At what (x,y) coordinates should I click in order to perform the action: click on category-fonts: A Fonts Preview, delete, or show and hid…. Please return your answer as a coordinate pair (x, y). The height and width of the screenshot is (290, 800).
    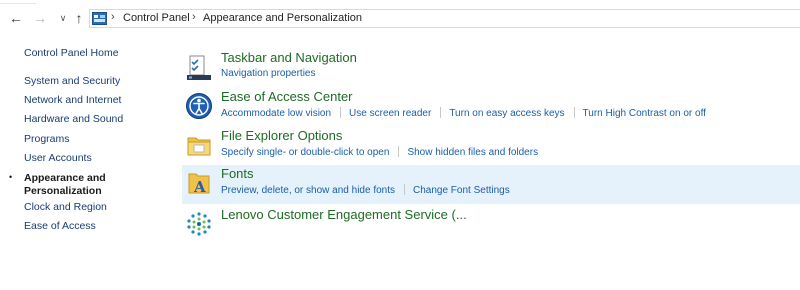
    Looking at the image, I should click on (491, 184).